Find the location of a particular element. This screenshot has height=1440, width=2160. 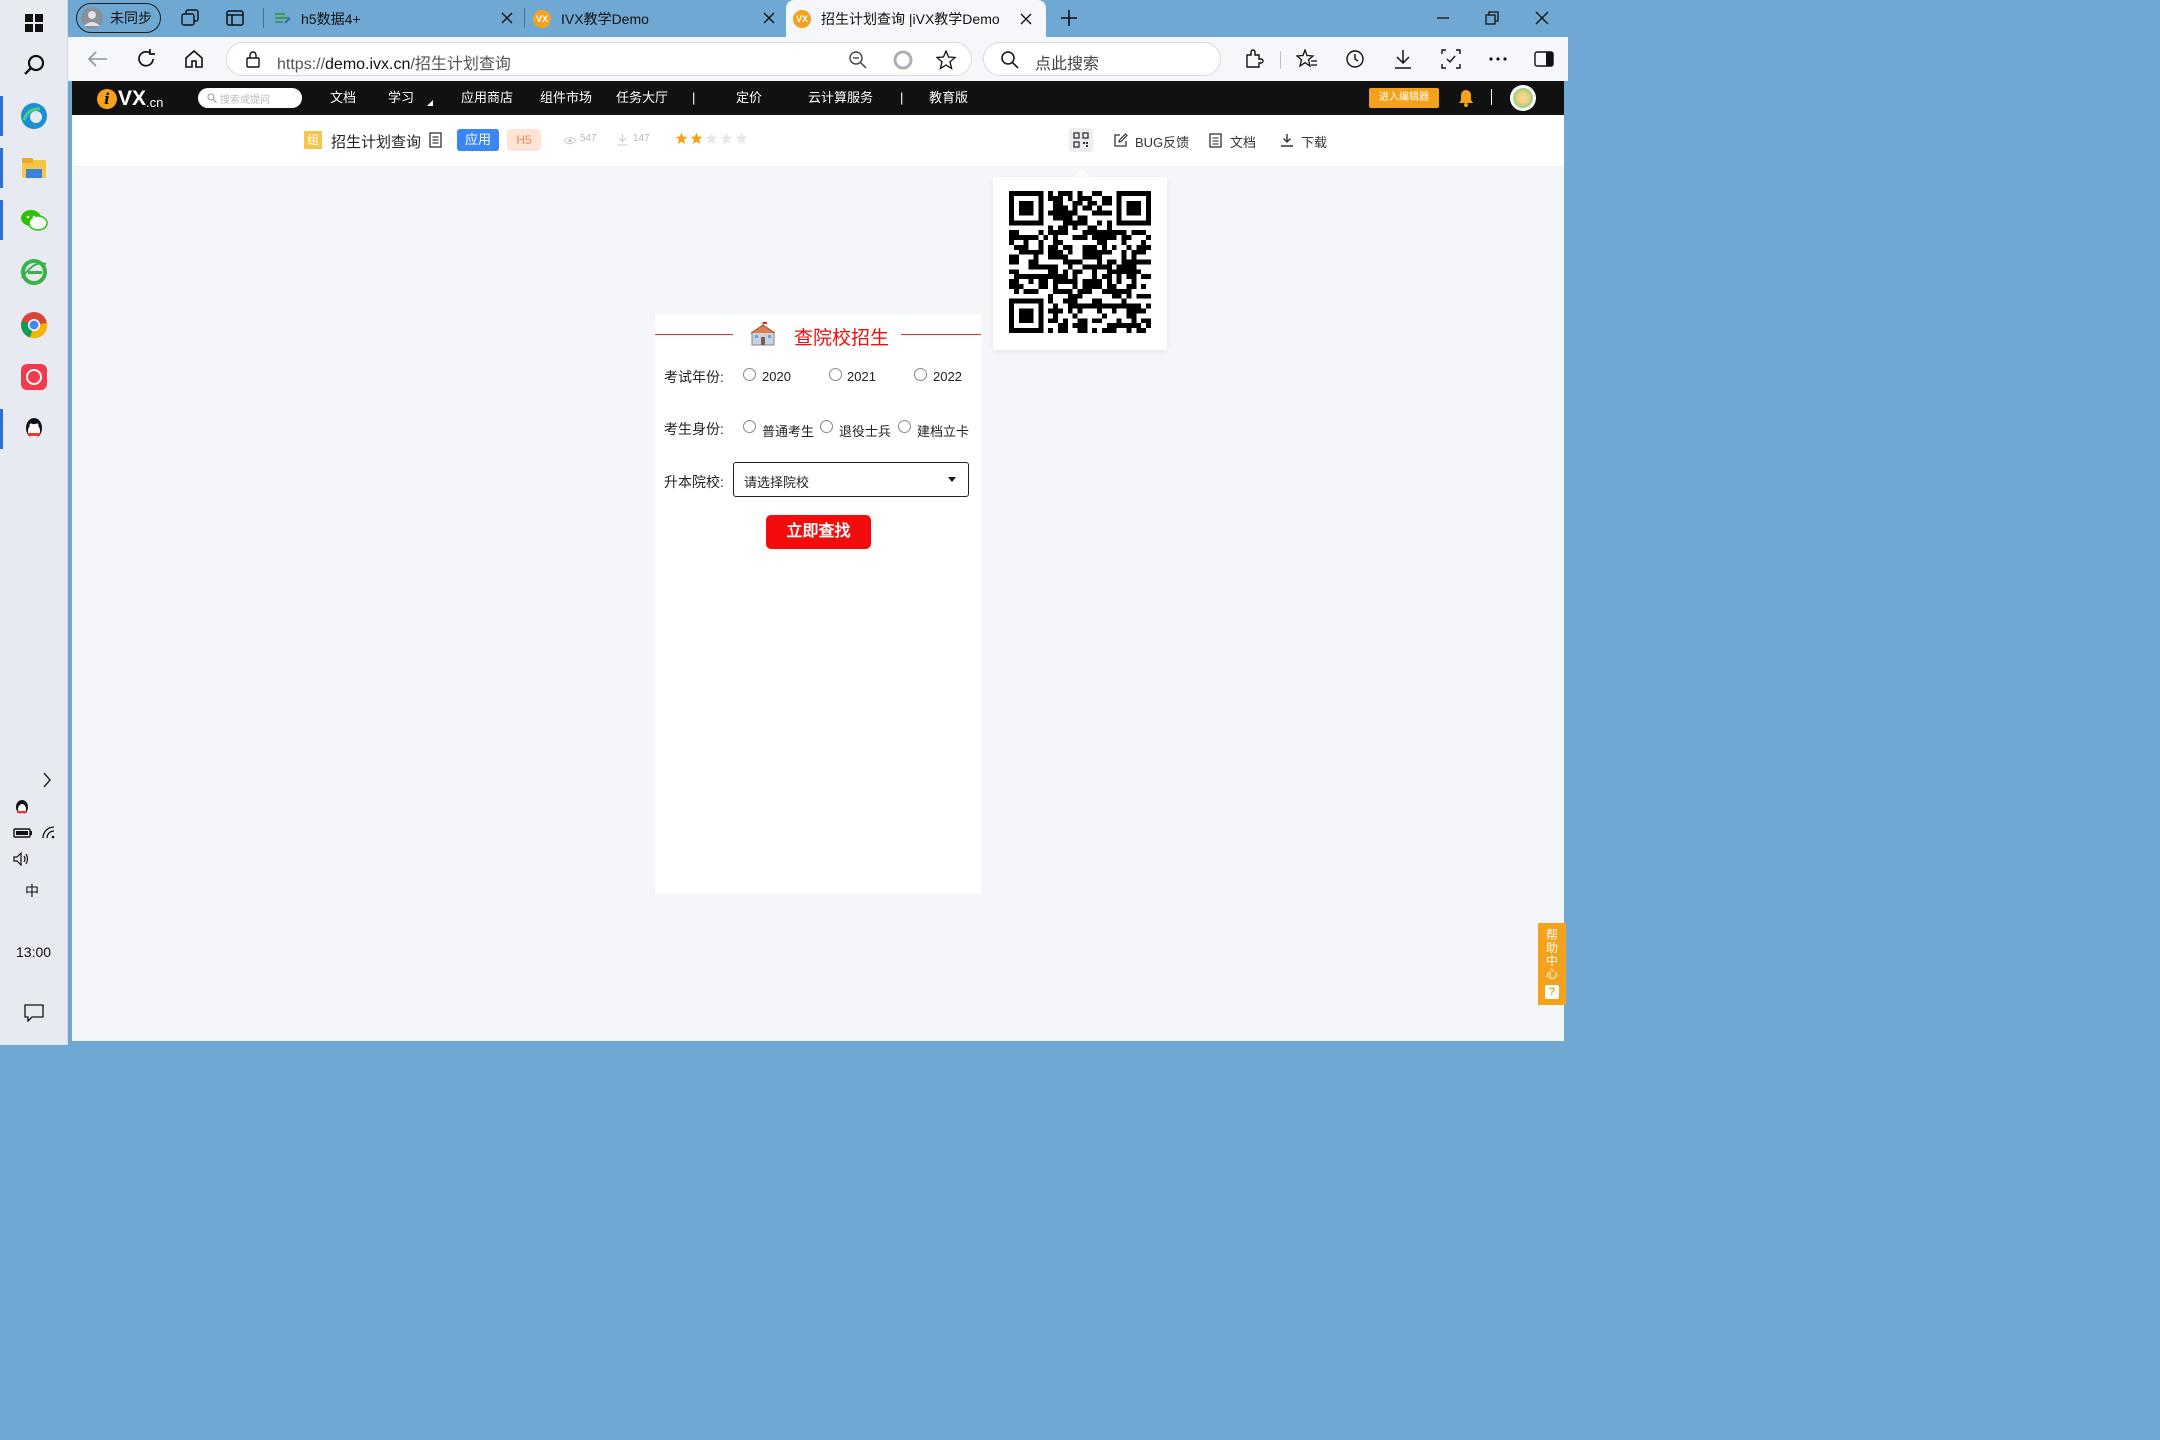

ie-icon is located at coordinates (34, 272).